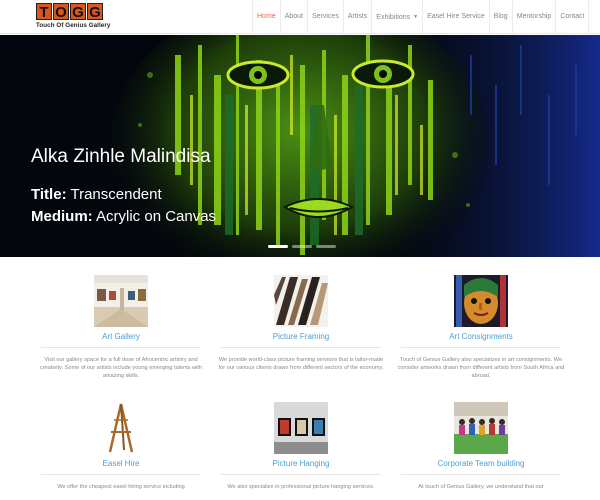 The width and height of the screenshot is (600, 500). Describe the element at coordinates (121, 301) in the screenshot. I see `art-gallery-image` at that location.